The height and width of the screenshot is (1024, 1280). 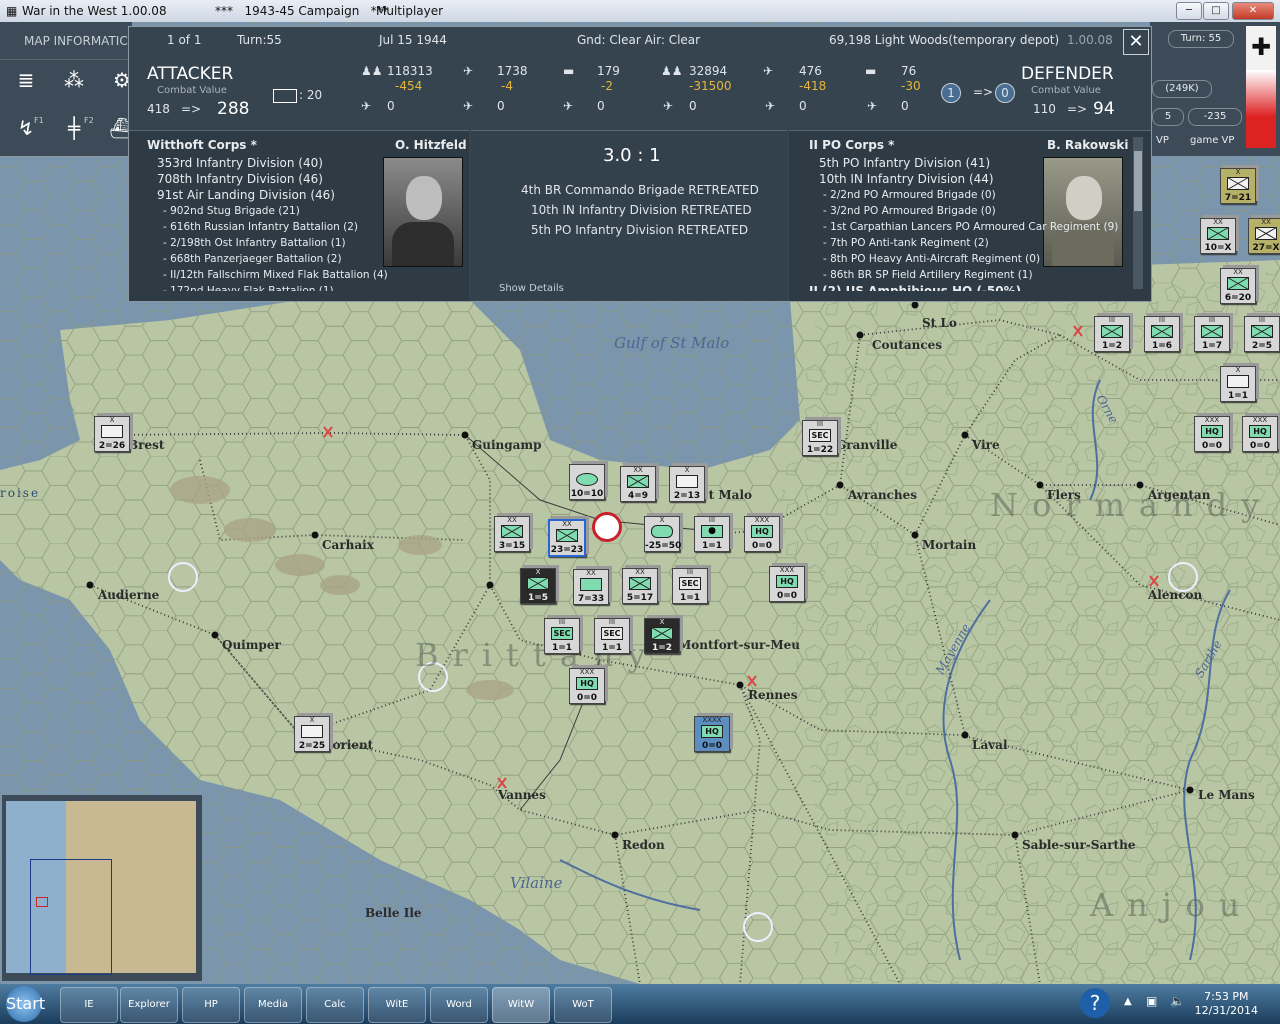 I want to click on list-item: - 3/2nd PO Armoured Brigade (0), so click(x=968, y=211).